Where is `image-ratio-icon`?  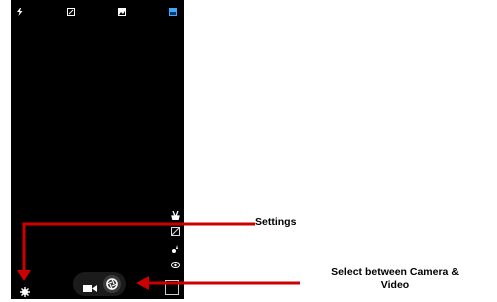 image-ratio-icon is located at coordinates (175, 231).